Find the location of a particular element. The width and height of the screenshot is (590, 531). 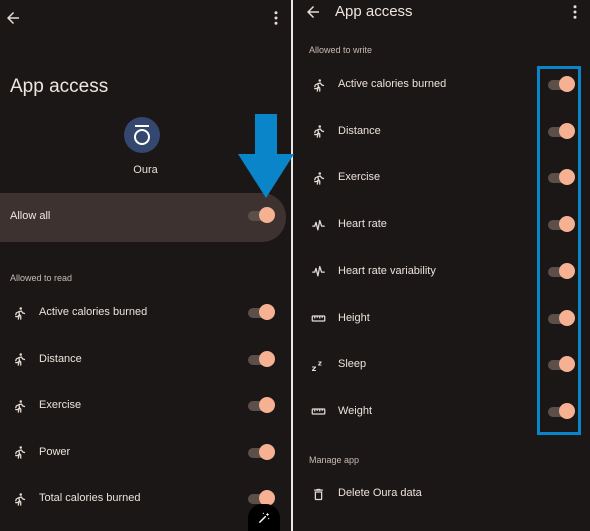

permission-row: Active calories burned is located at coordinates (145, 313).